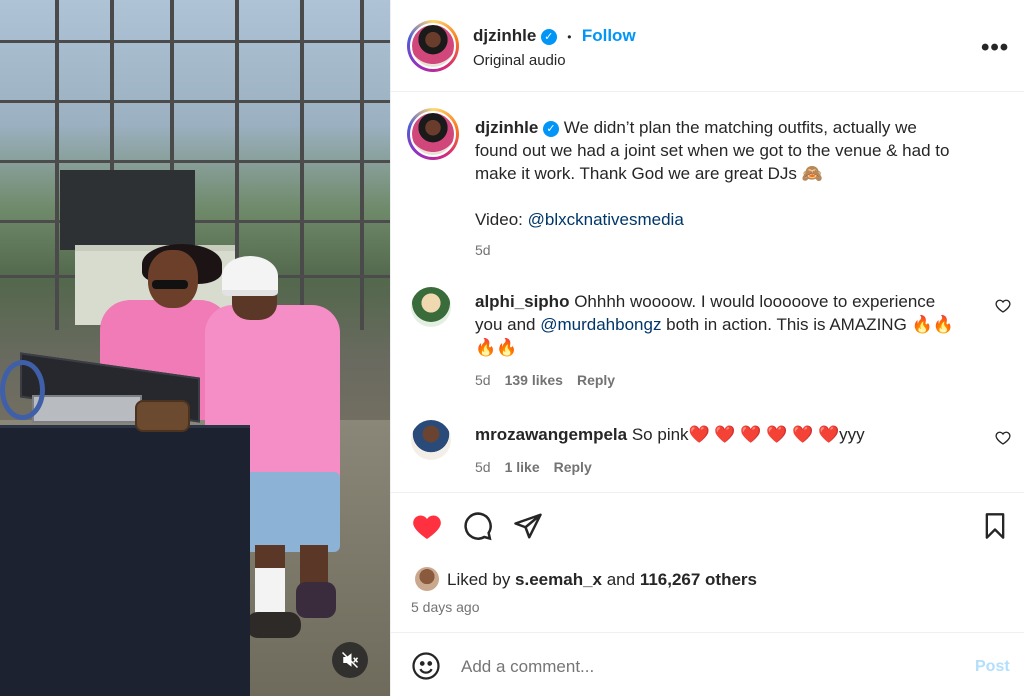  Describe the element at coordinates (606, 219) in the screenshot. I see `video-credit-mention: @blxcknativesmedia` at that location.